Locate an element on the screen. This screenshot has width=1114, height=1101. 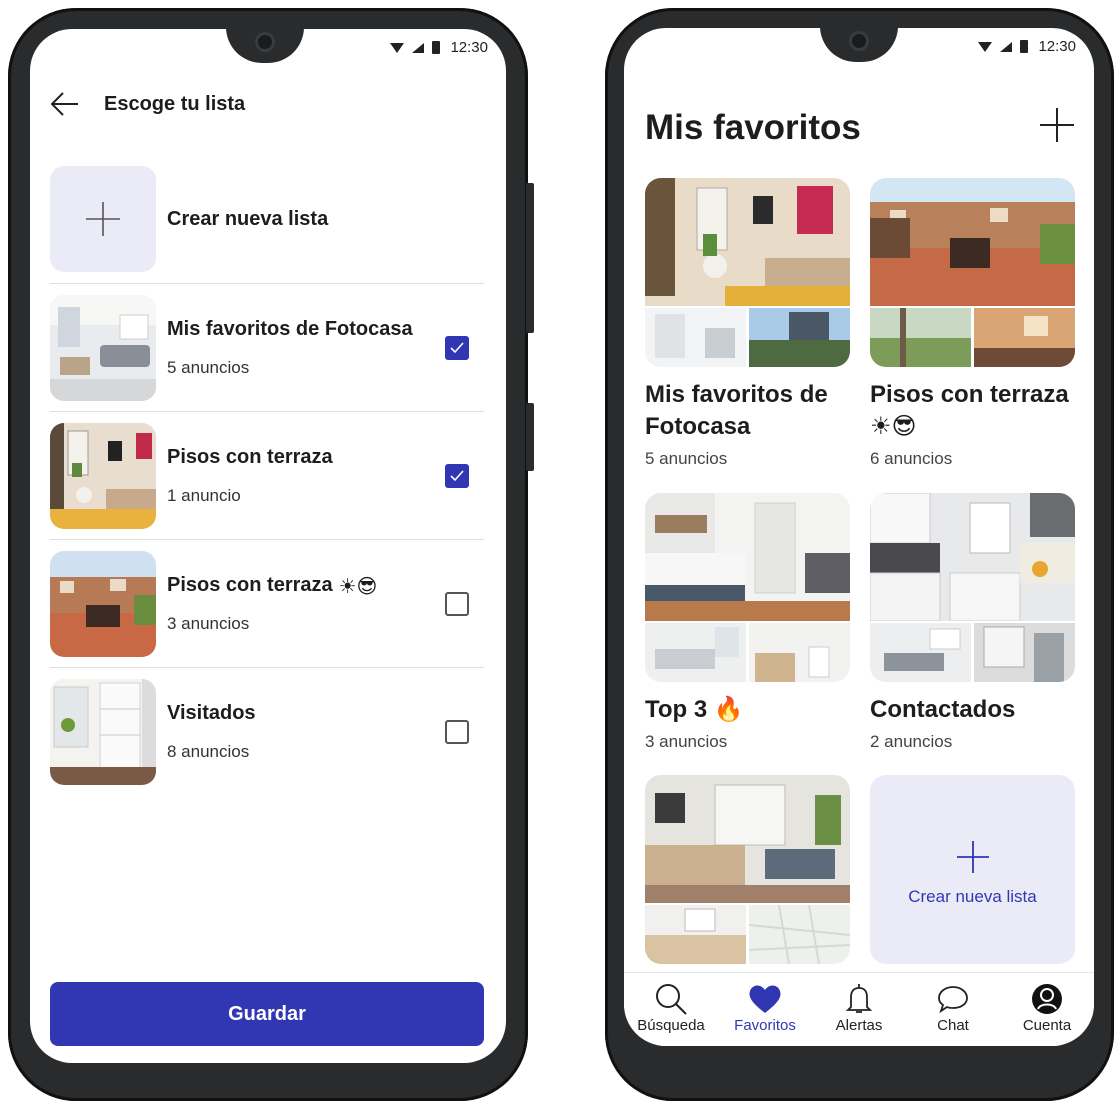
tab-chat: Chat is located at coordinates (953, 1009).